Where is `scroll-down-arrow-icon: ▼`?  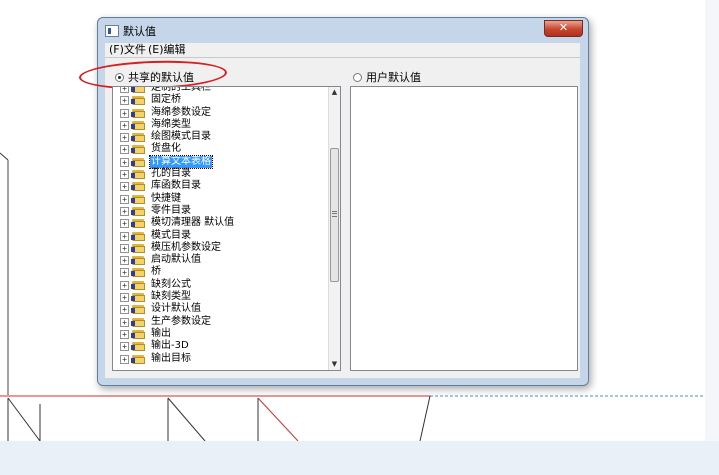 scroll-down-arrow-icon: ▼ is located at coordinates (334, 364).